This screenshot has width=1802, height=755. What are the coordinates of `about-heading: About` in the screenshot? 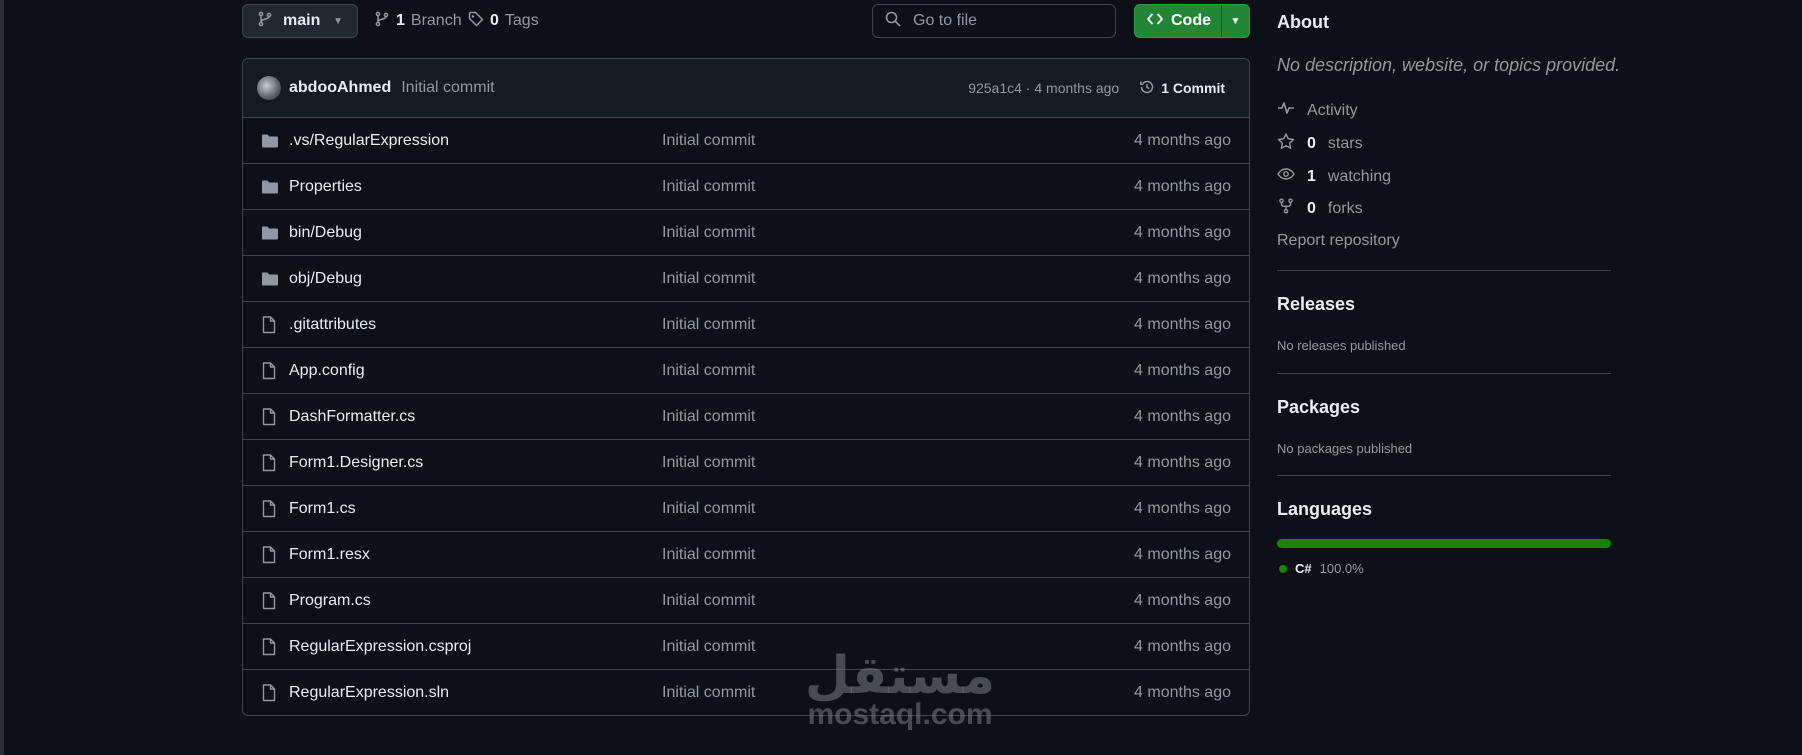 It's located at (1303, 22).